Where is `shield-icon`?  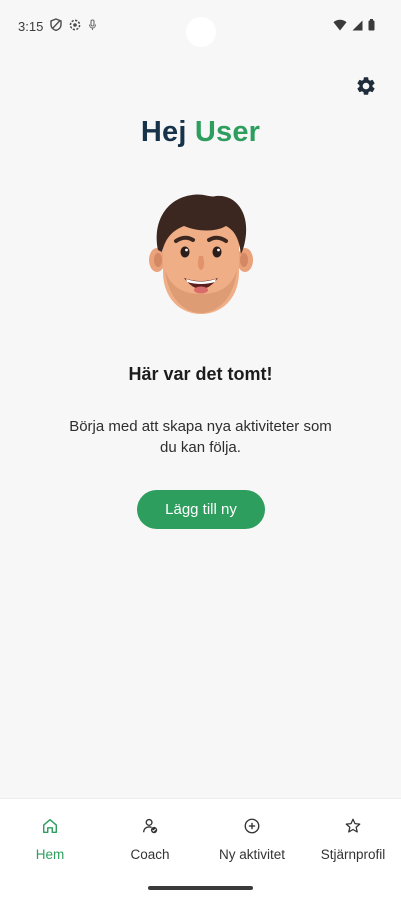 shield-icon is located at coordinates (56, 24).